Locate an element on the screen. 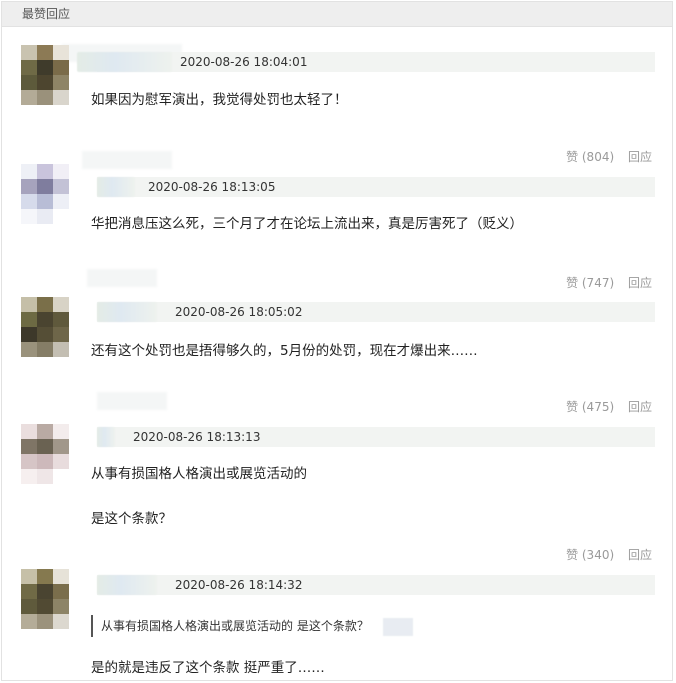 Image resolution: width=676 pixels, height=683 pixels. comment-actions: 赞 (475) 回应 is located at coordinates (609, 407).